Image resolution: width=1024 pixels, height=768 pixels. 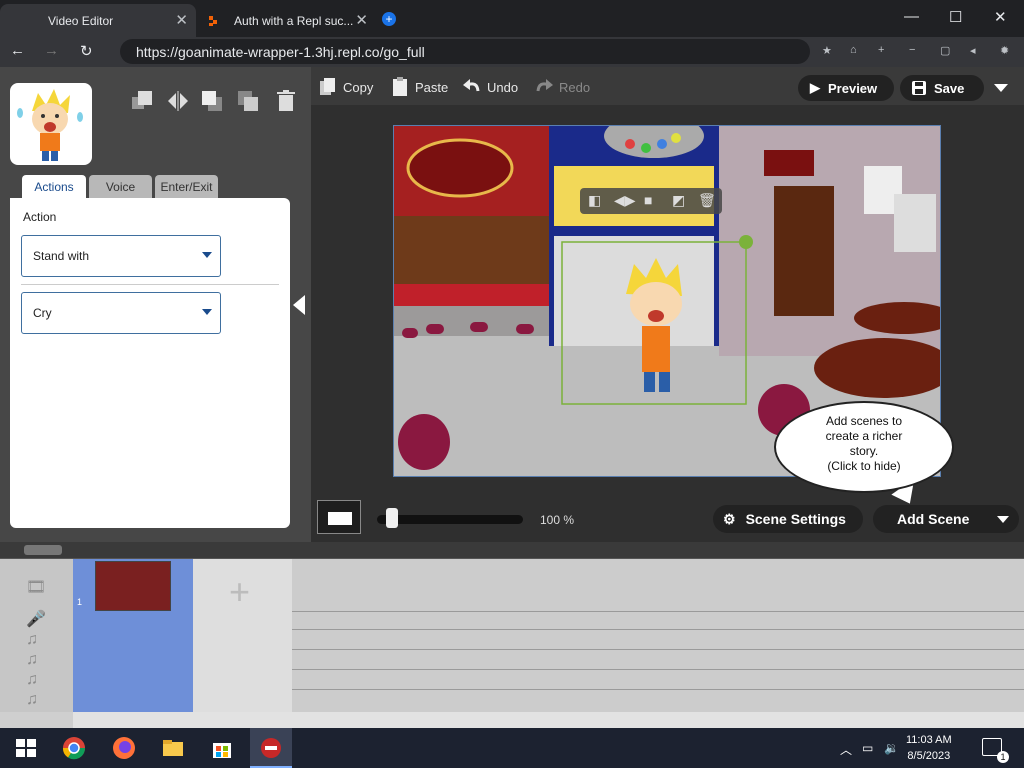 What do you see at coordinates (186, 187) in the screenshot?
I see `tab-enter-exit: Enter/Exit` at bounding box center [186, 187].